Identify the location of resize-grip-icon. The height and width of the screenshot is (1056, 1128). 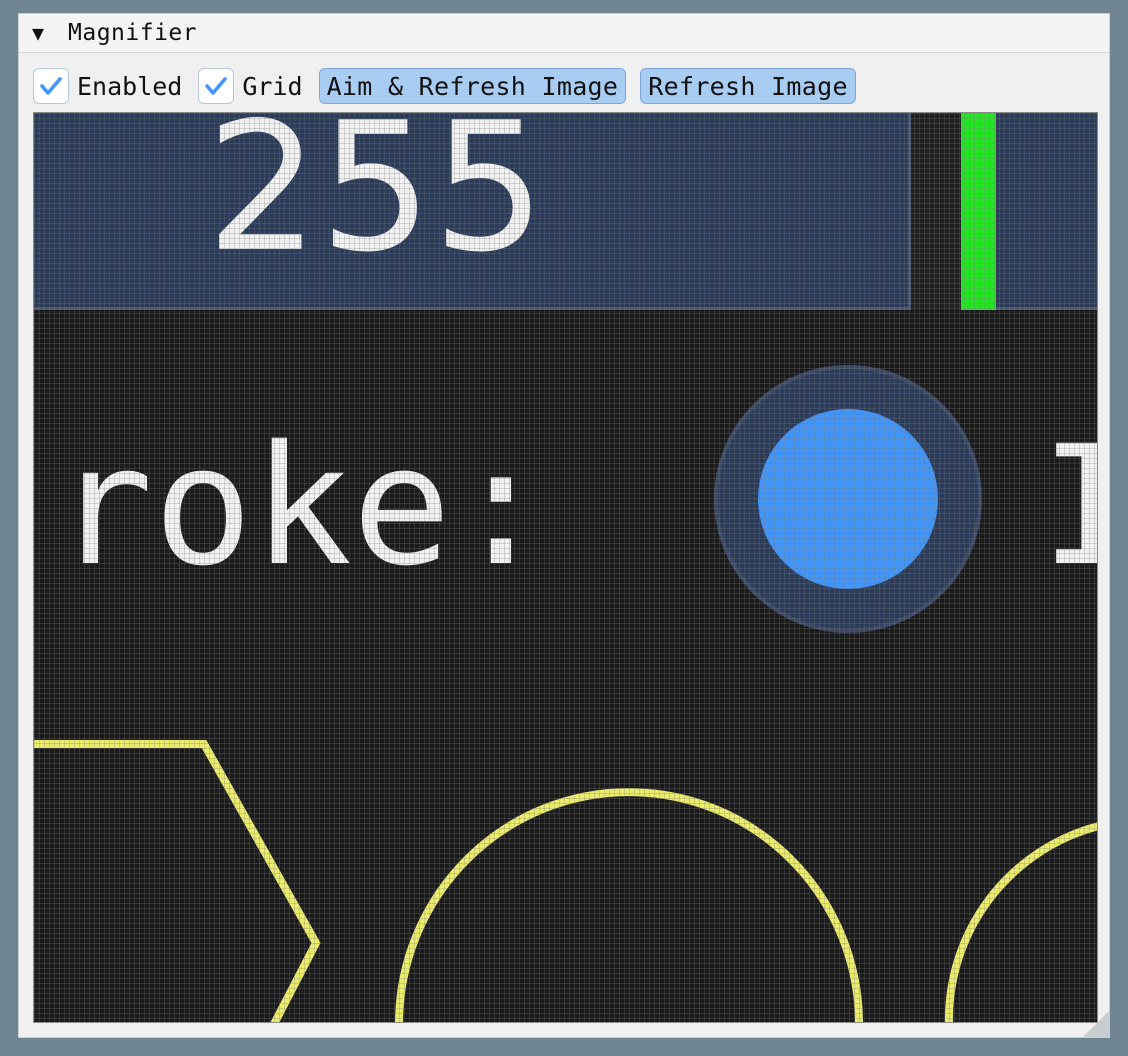
(1096, 1024).